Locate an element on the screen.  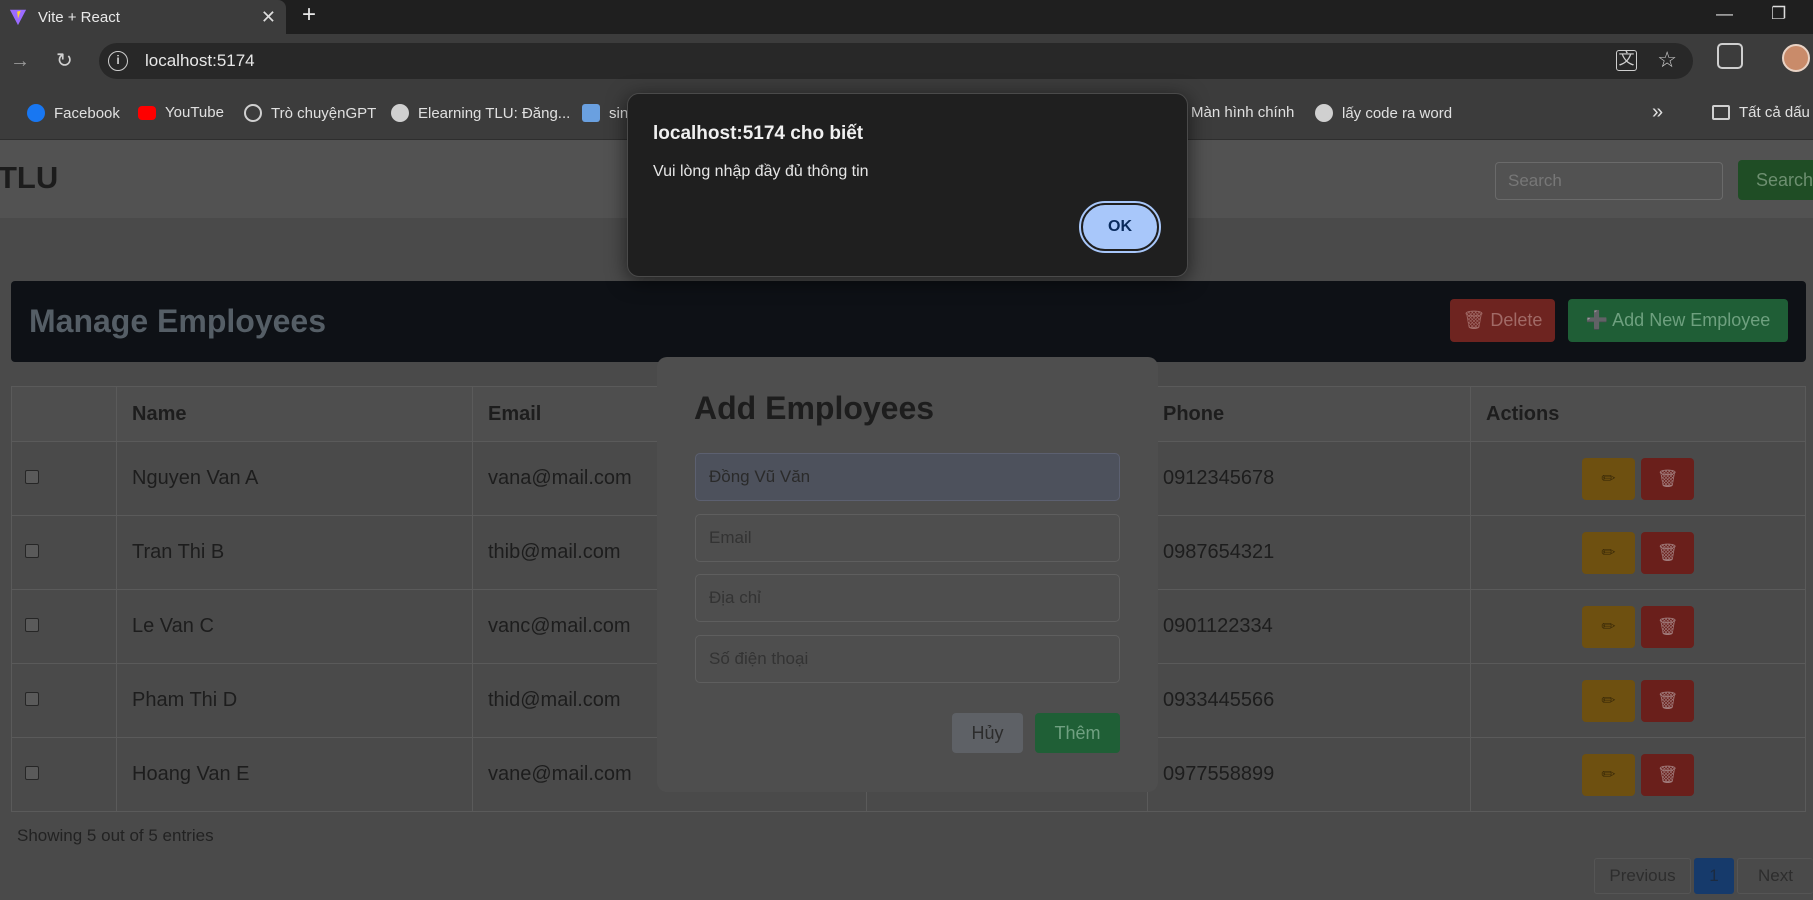
bookmark-sin: sin is located at coordinates (605, 113).